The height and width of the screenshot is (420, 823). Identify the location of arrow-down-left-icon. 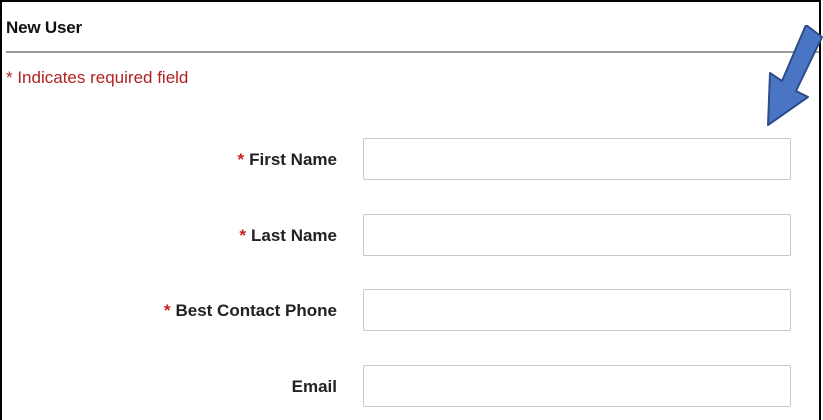
(795, 75).